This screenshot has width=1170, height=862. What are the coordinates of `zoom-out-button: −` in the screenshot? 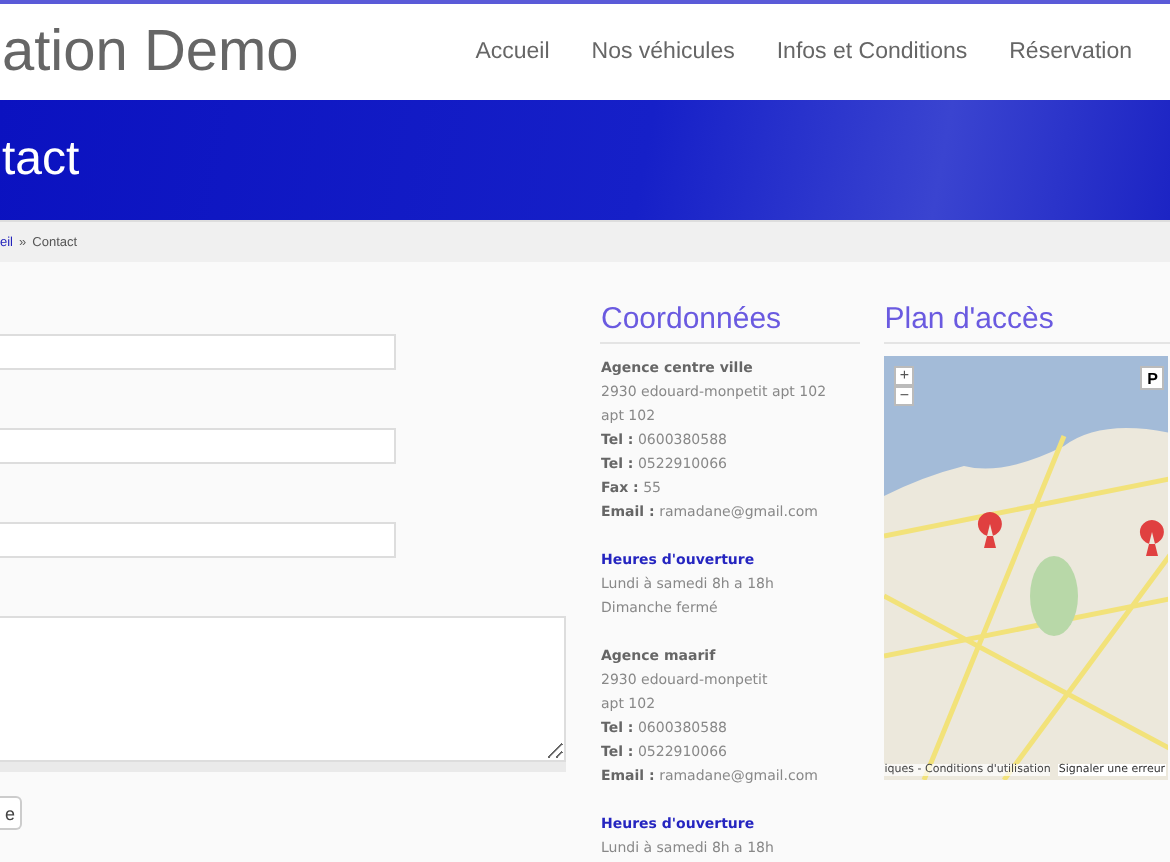 It's located at (904, 396).